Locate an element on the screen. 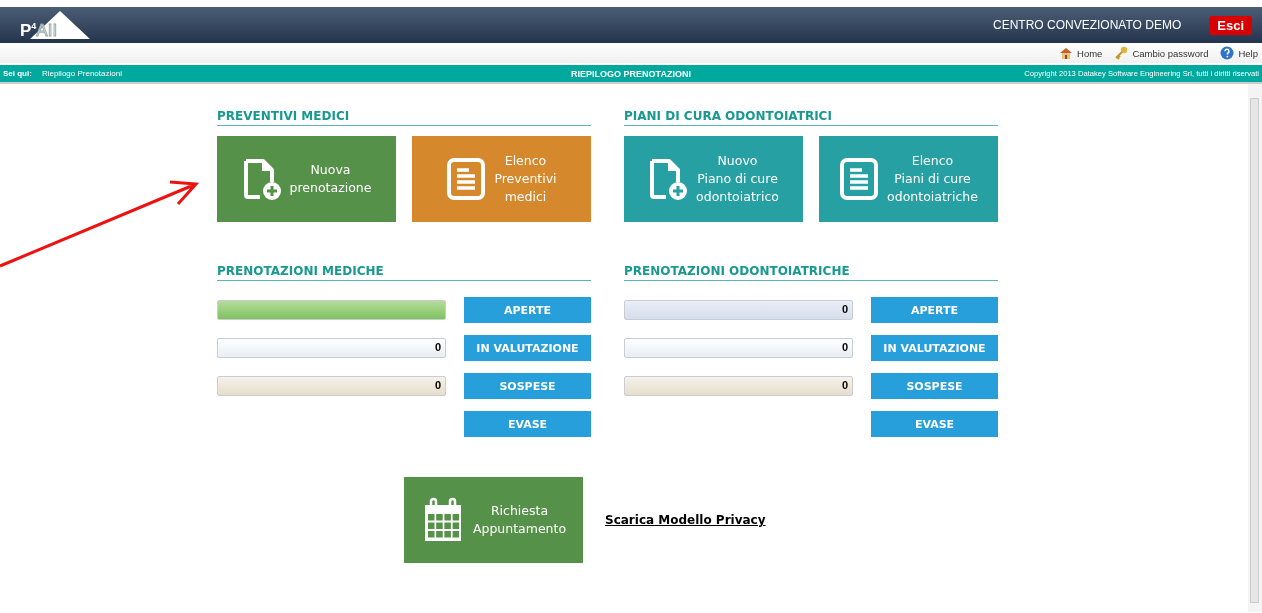 Image resolution: width=1262 pixels, height=613 pixels. tile-button: Nuovo Piano di cure odontoiatrico is located at coordinates (713, 179).